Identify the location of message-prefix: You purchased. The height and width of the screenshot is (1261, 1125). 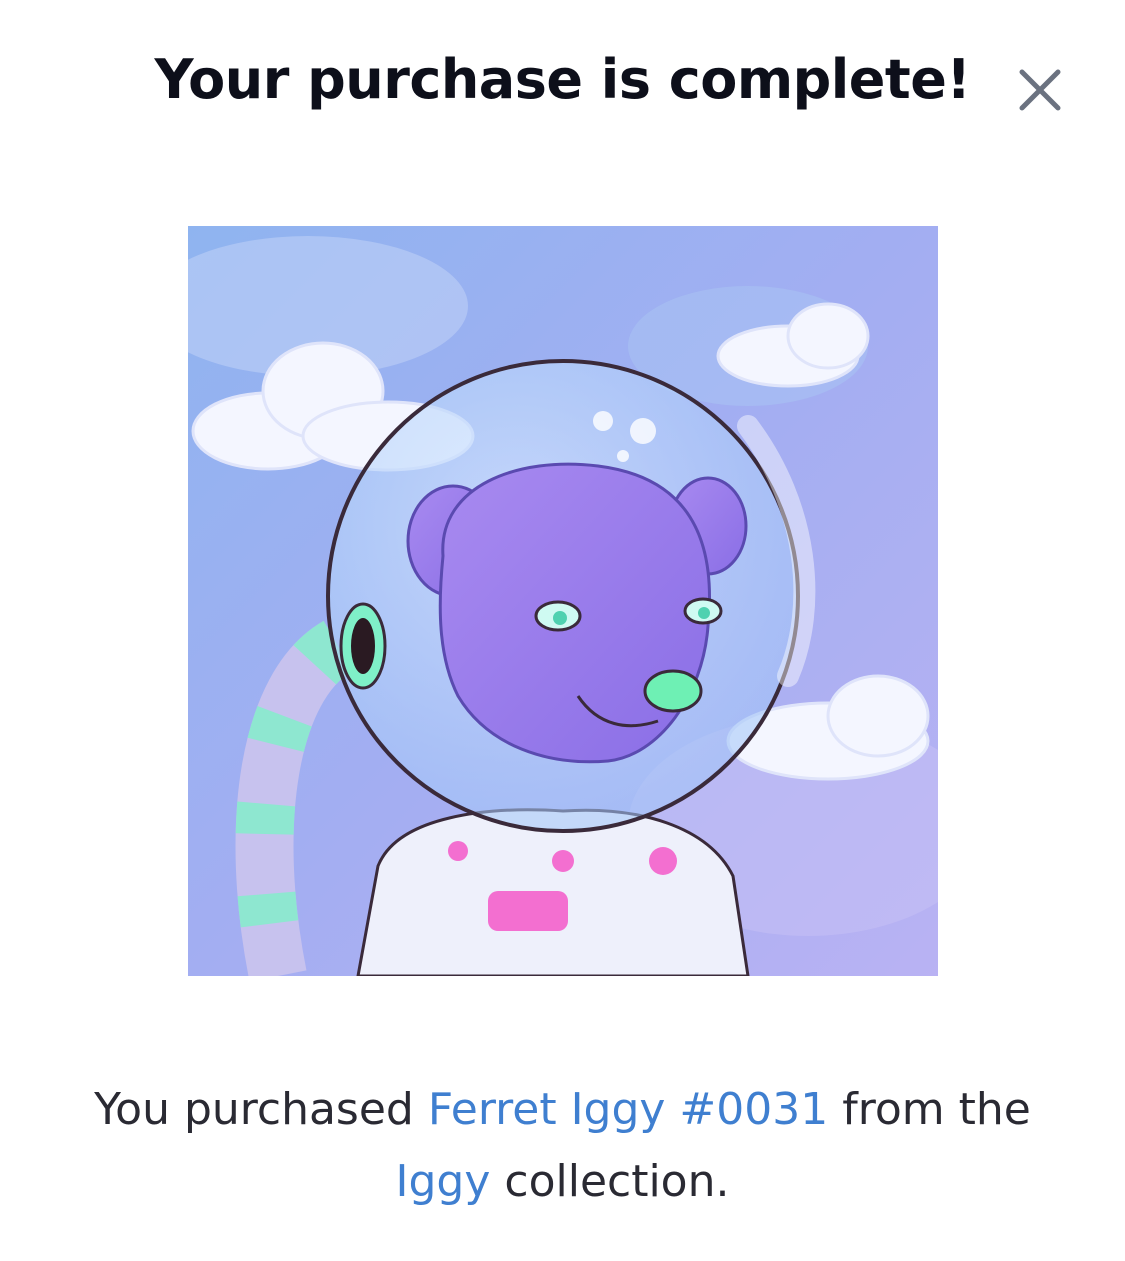
(261, 1109).